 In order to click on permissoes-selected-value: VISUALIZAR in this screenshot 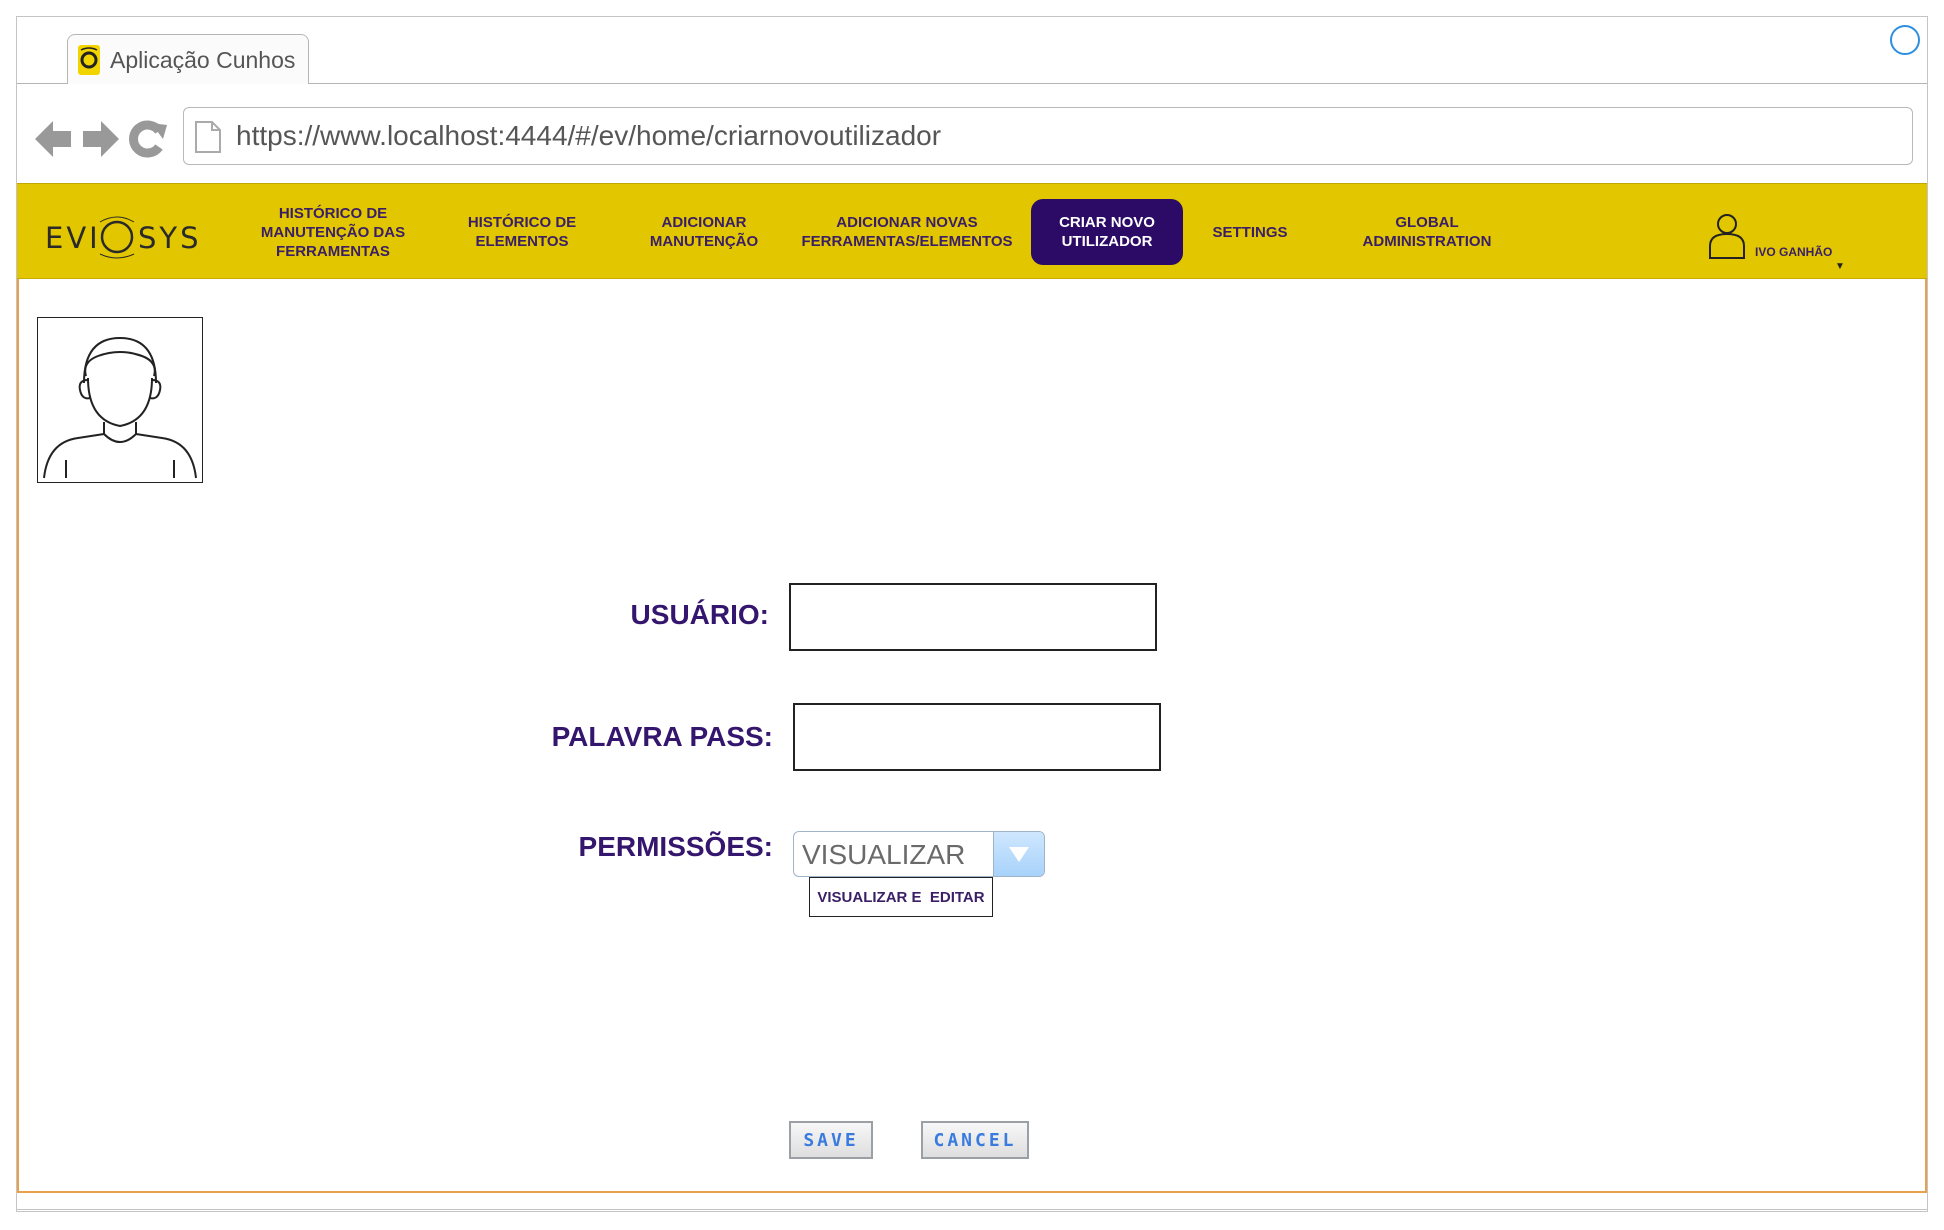, I will do `click(884, 854)`.